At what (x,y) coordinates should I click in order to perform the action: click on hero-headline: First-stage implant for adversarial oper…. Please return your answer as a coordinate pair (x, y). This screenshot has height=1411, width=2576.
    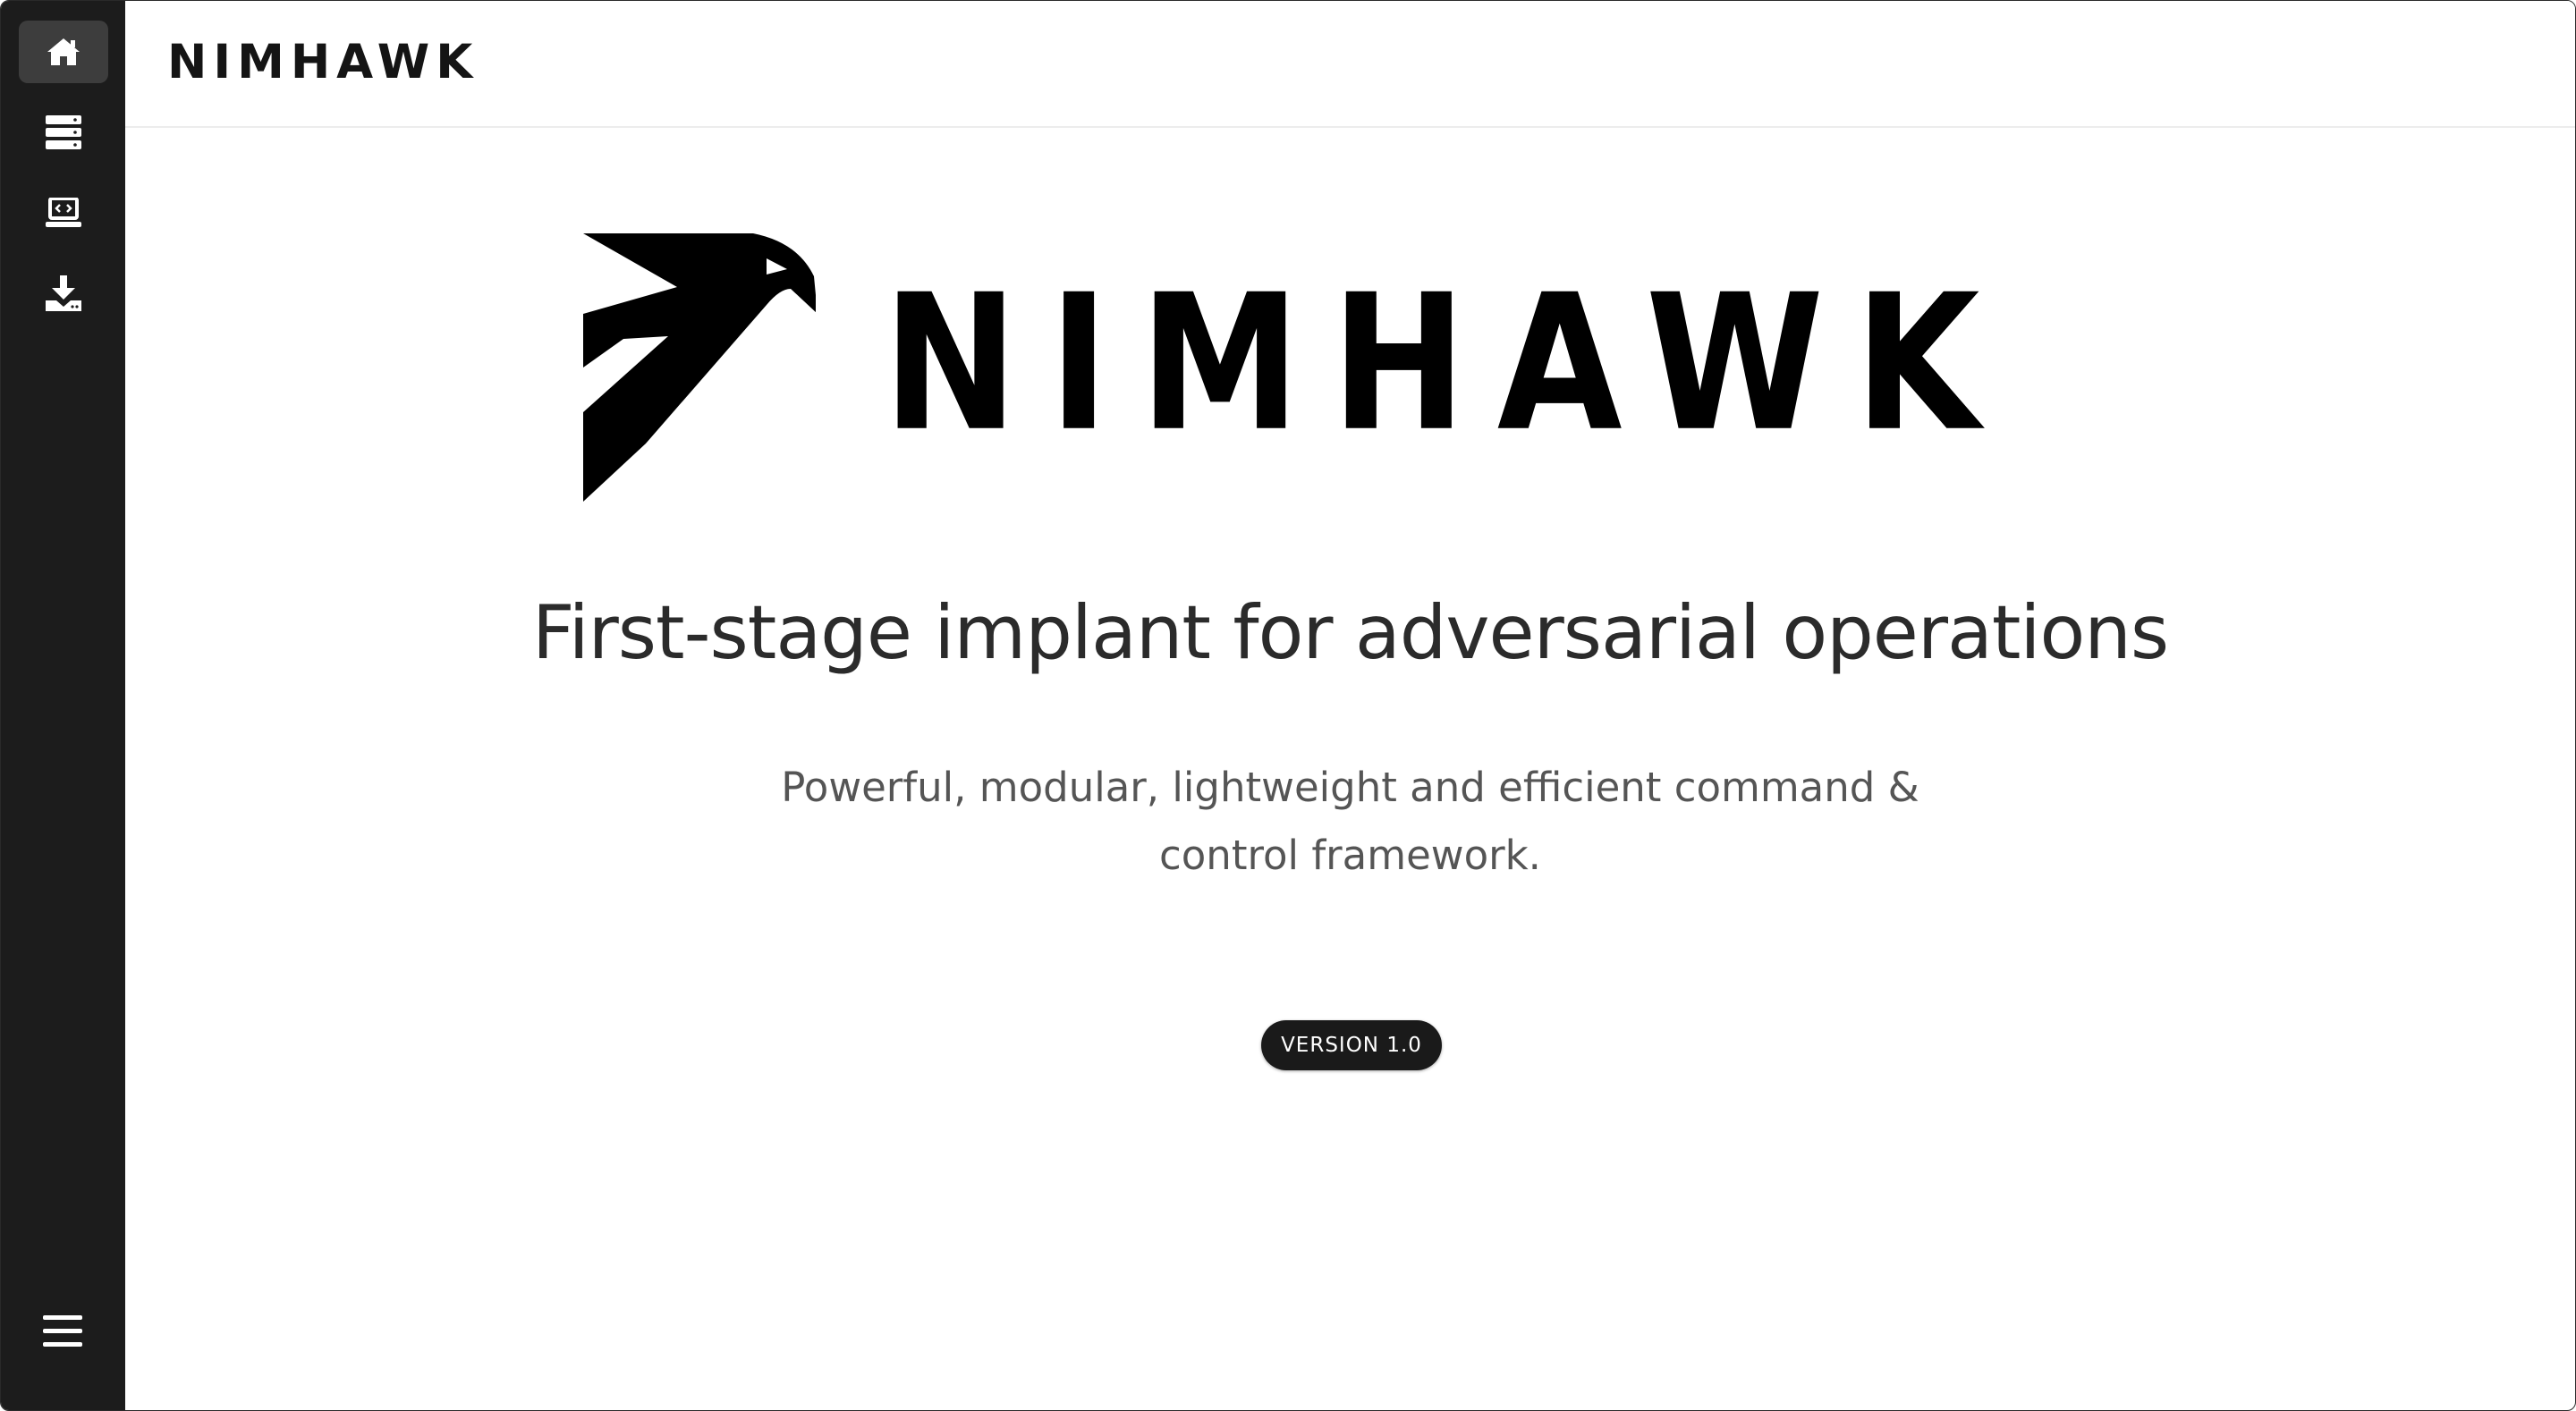
    Looking at the image, I should click on (1350, 633).